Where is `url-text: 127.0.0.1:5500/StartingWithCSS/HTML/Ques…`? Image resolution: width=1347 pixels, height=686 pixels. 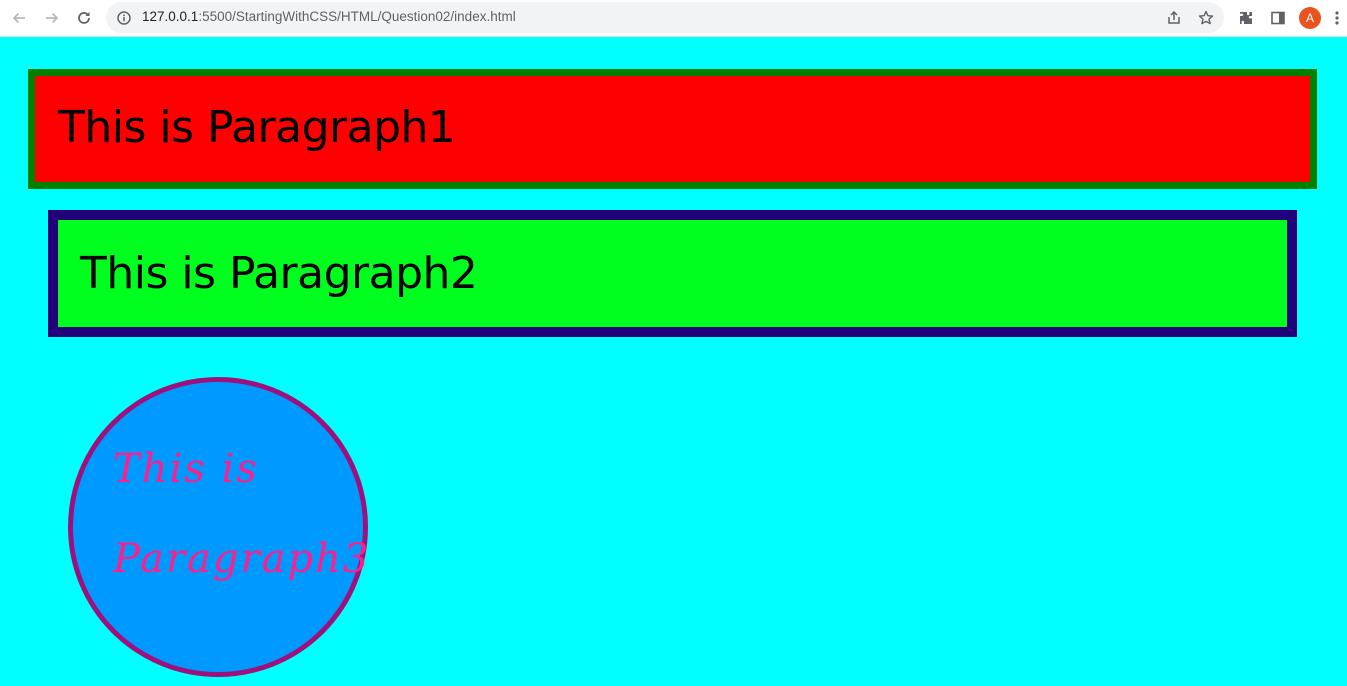 url-text: 127.0.0.1:5500/StartingWithCSS/HTML/Ques… is located at coordinates (329, 16).